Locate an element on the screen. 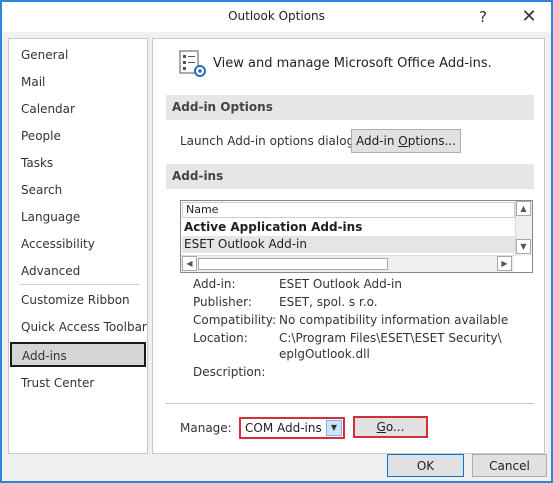 Image resolution: width=553 pixels, height=483 pixels. divider is located at coordinates (350, 403).